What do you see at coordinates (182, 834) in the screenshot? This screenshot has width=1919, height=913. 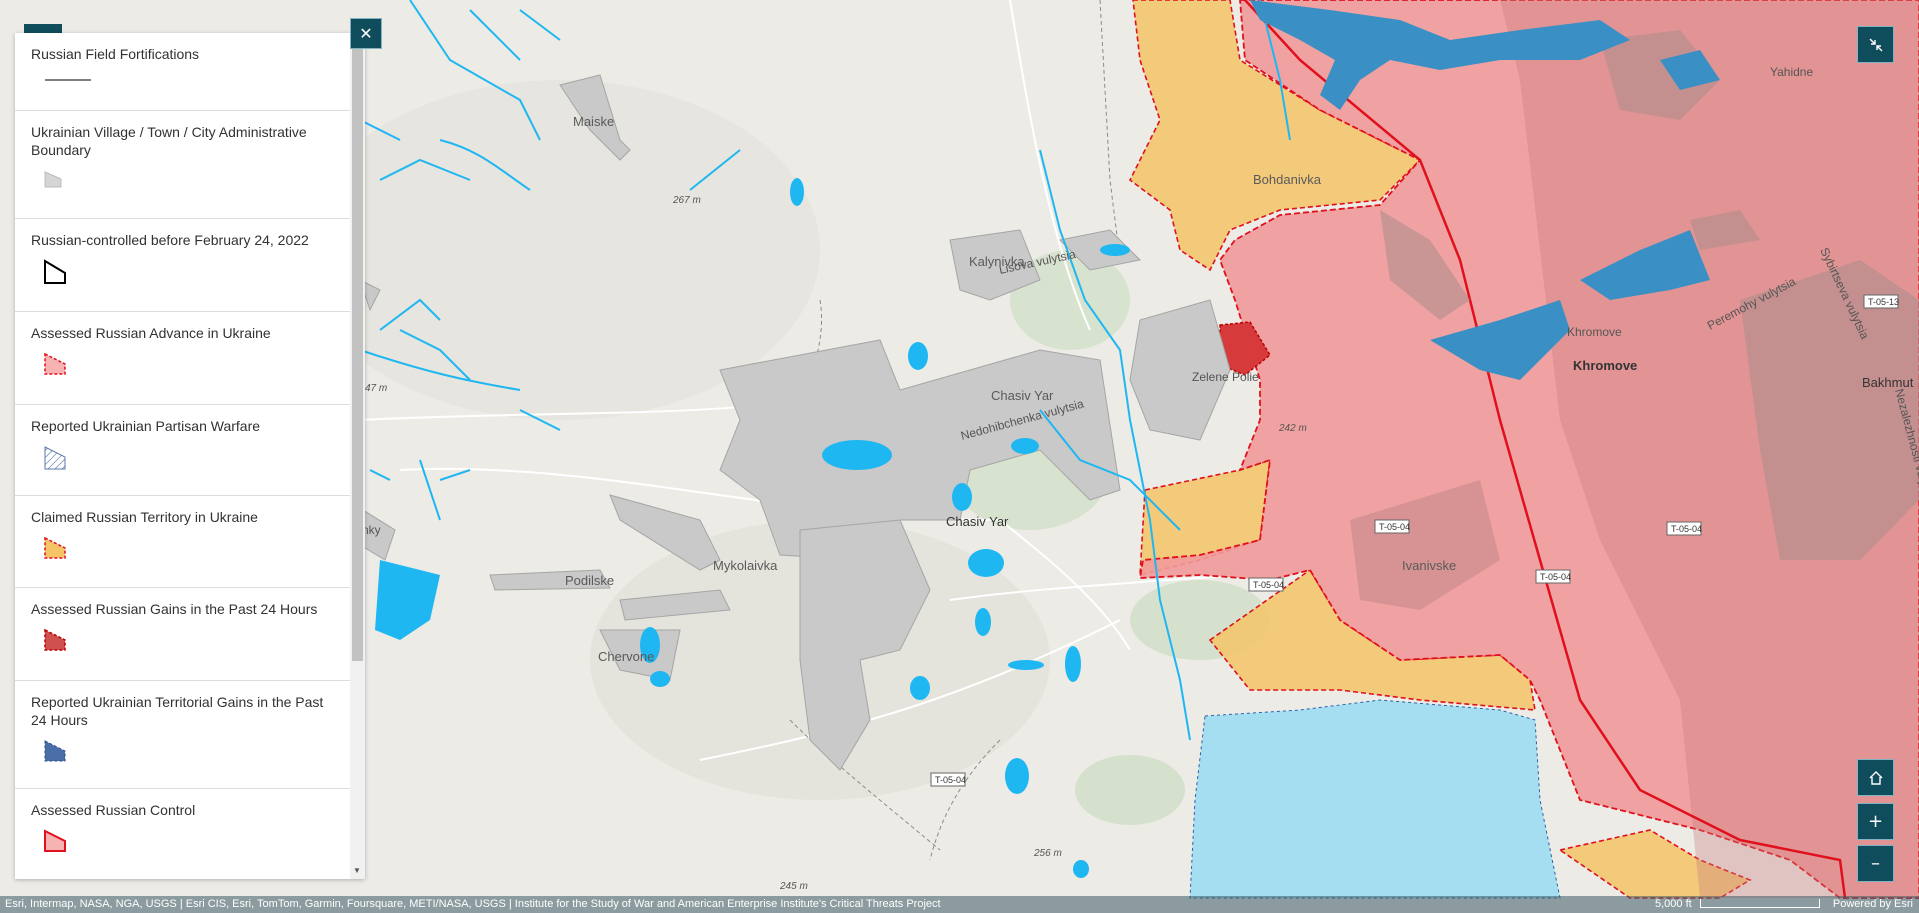 I see `legend-item: Assessed Russian Control` at bounding box center [182, 834].